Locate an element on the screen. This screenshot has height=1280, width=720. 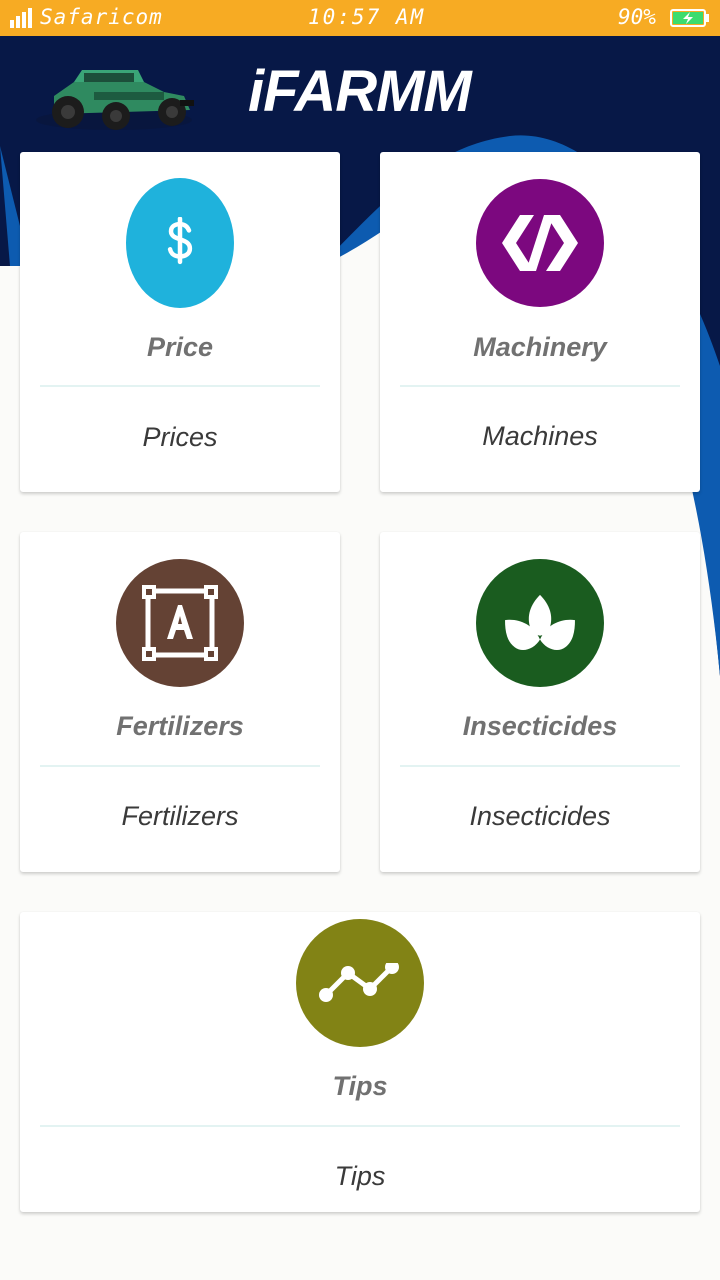
tips-icon-circle is located at coordinates (360, 983).